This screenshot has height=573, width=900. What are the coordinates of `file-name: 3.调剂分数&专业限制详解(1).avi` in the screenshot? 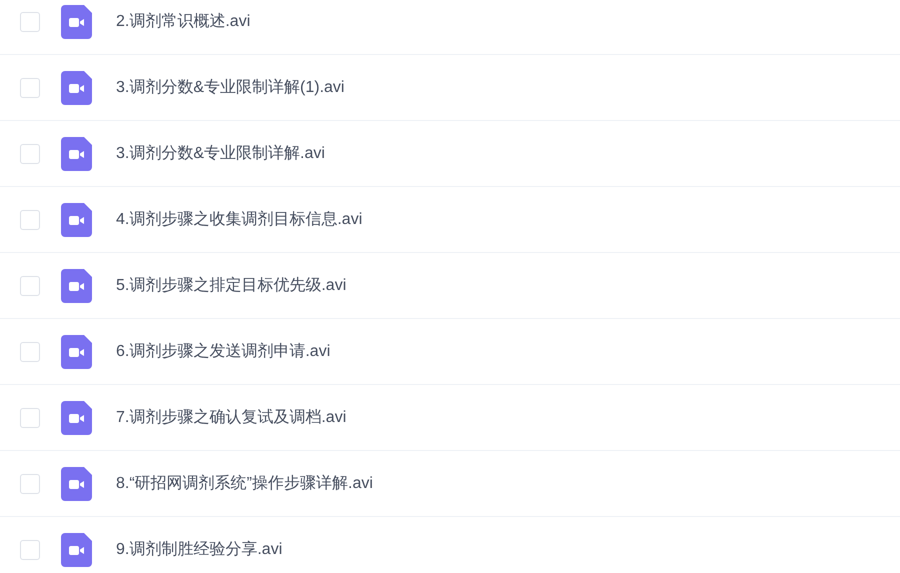 It's located at (230, 88).